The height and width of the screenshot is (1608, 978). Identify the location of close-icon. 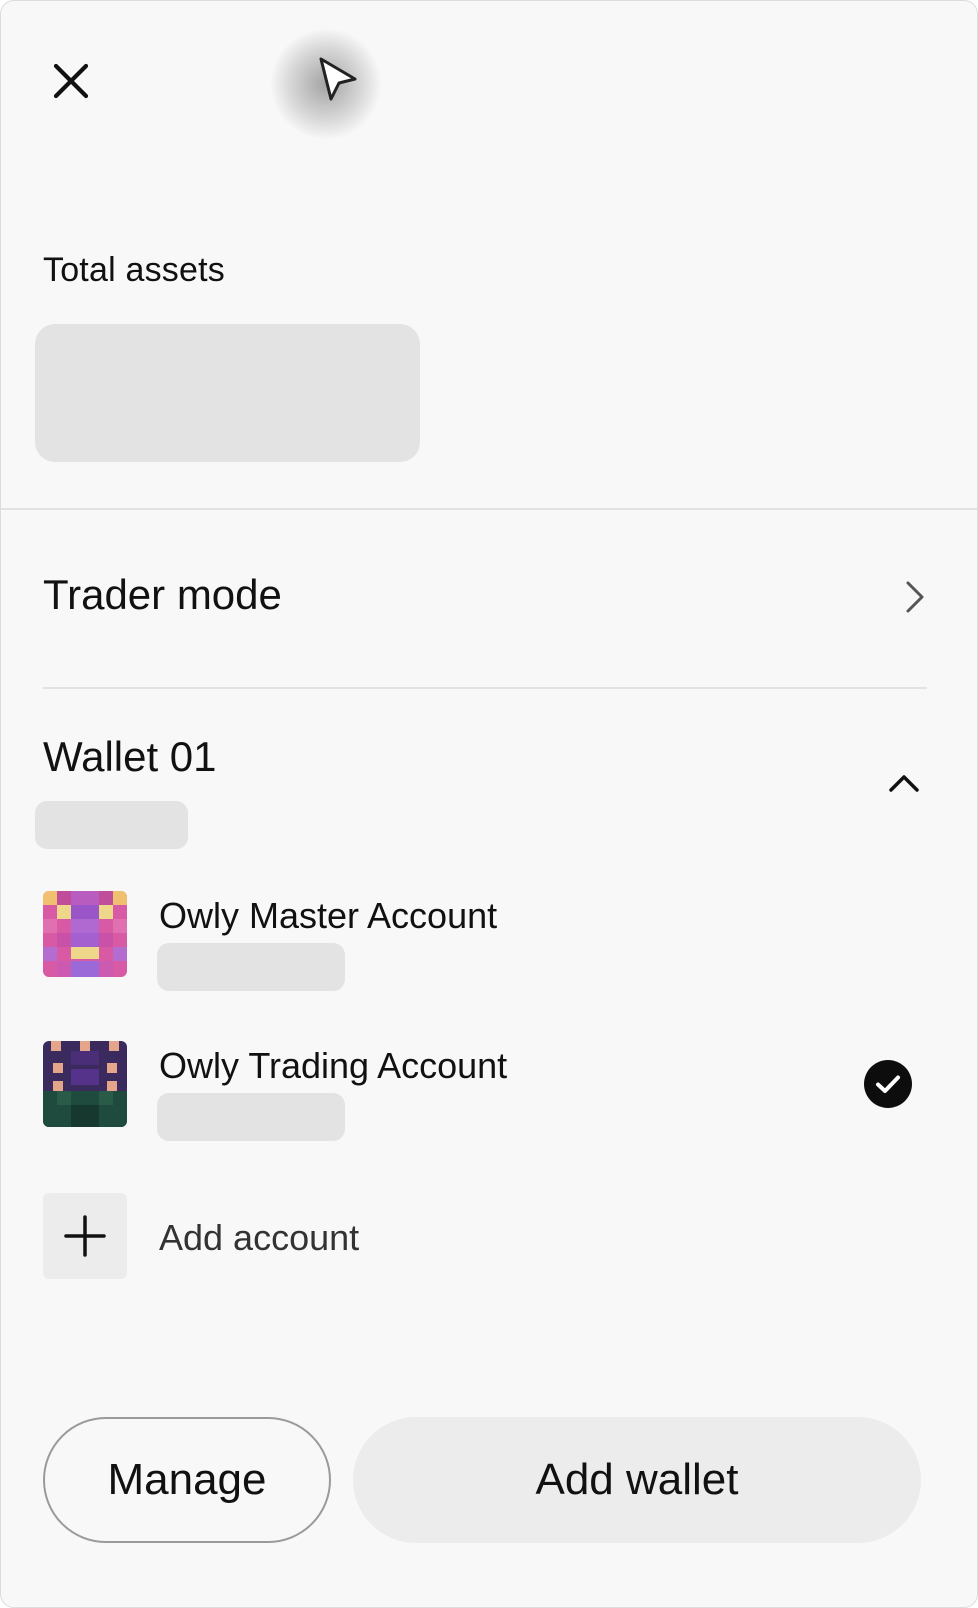
(71, 81).